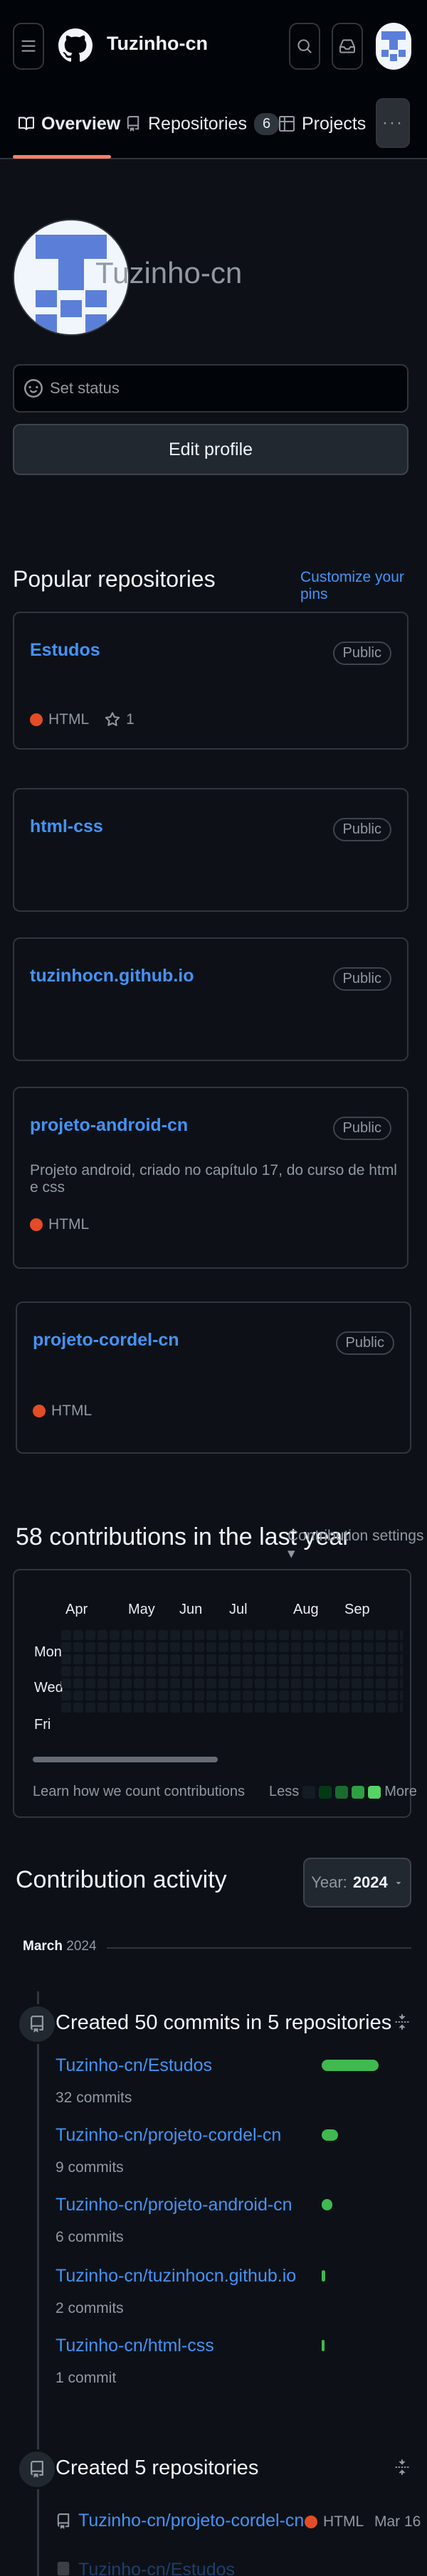  Describe the element at coordinates (176, 2276) in the screenshot. I see `commit-repo-link: Tuzinho-cn/tuzinhocn.github.io` at that location.